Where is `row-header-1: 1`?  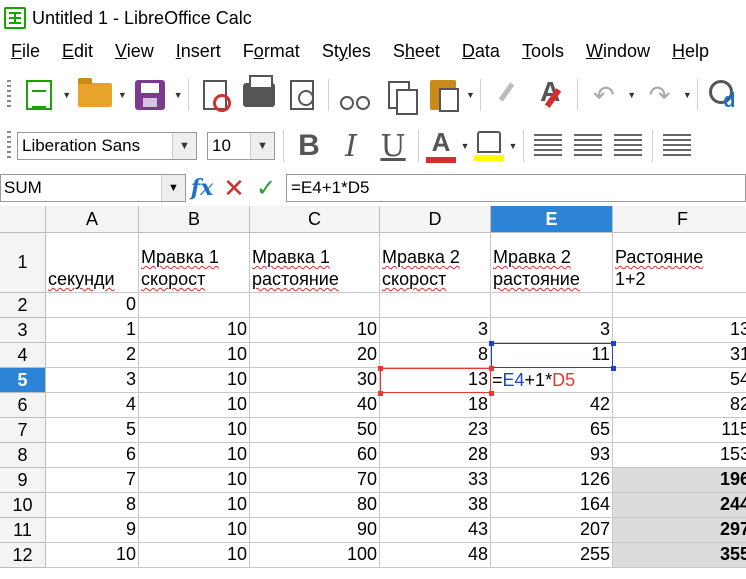 row-header-1: 1 is located at coordinates (23, 263).